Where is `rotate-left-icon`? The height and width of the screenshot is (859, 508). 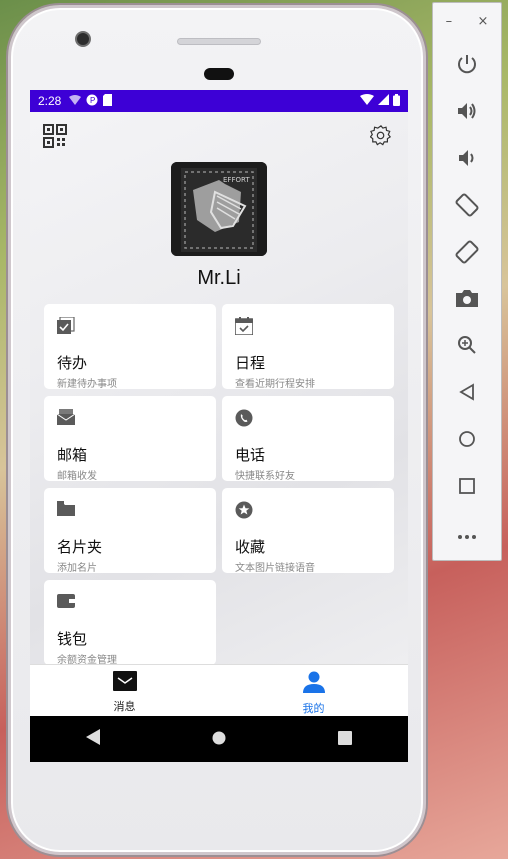 rotate-left-icon is located at coordinates (467, 207).